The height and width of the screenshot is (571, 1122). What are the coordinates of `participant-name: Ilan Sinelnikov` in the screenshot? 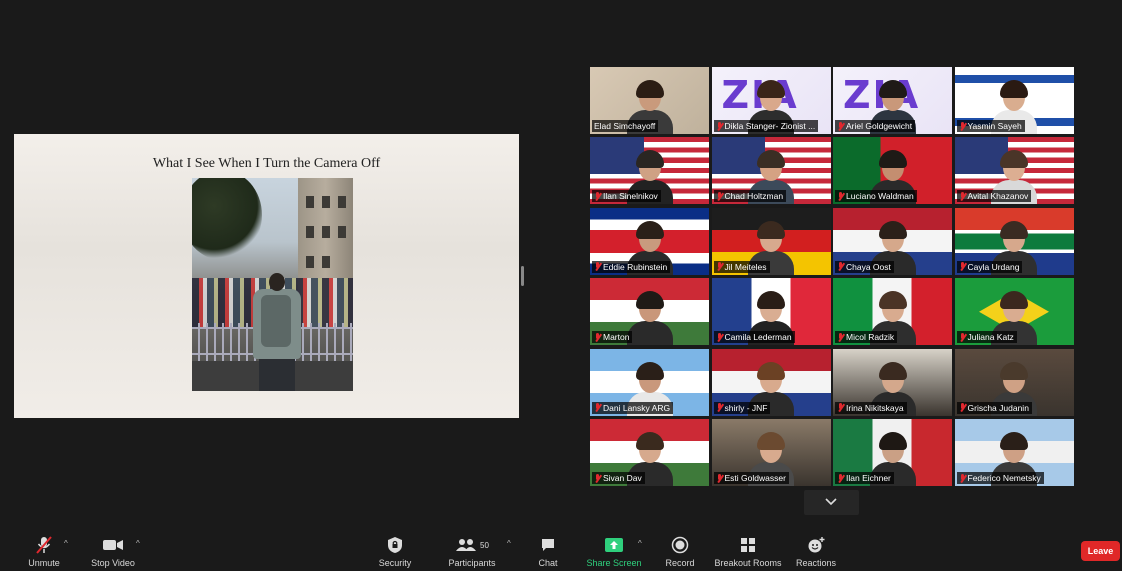 It's located at (630, 196).